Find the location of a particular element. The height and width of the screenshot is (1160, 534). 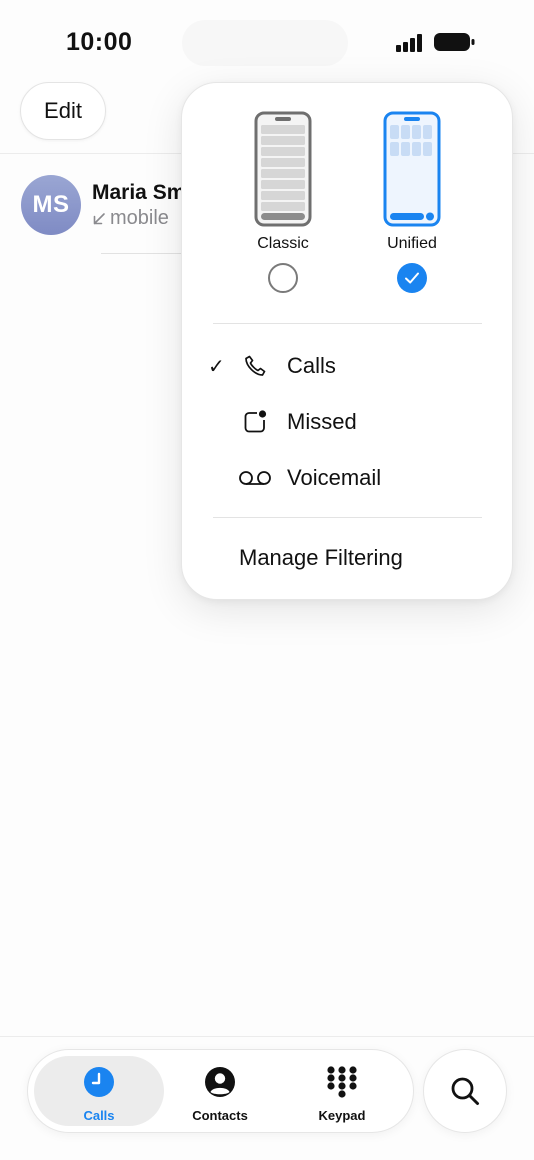

tab-label-keypad: Keypad is located at coordinates (342, 1115).